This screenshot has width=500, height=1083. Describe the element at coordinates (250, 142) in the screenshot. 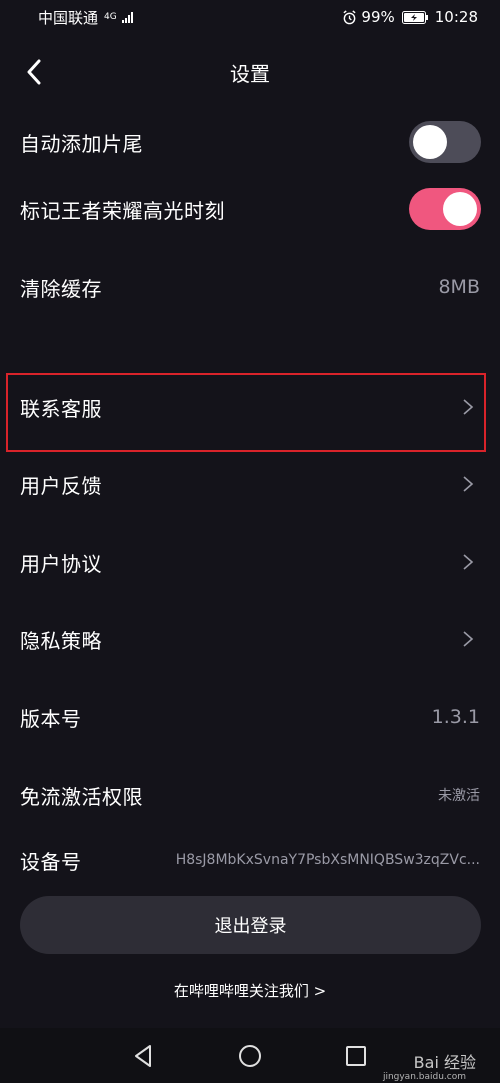

I see `setting-row-auto-ending: 自动添加片尾` at that location.